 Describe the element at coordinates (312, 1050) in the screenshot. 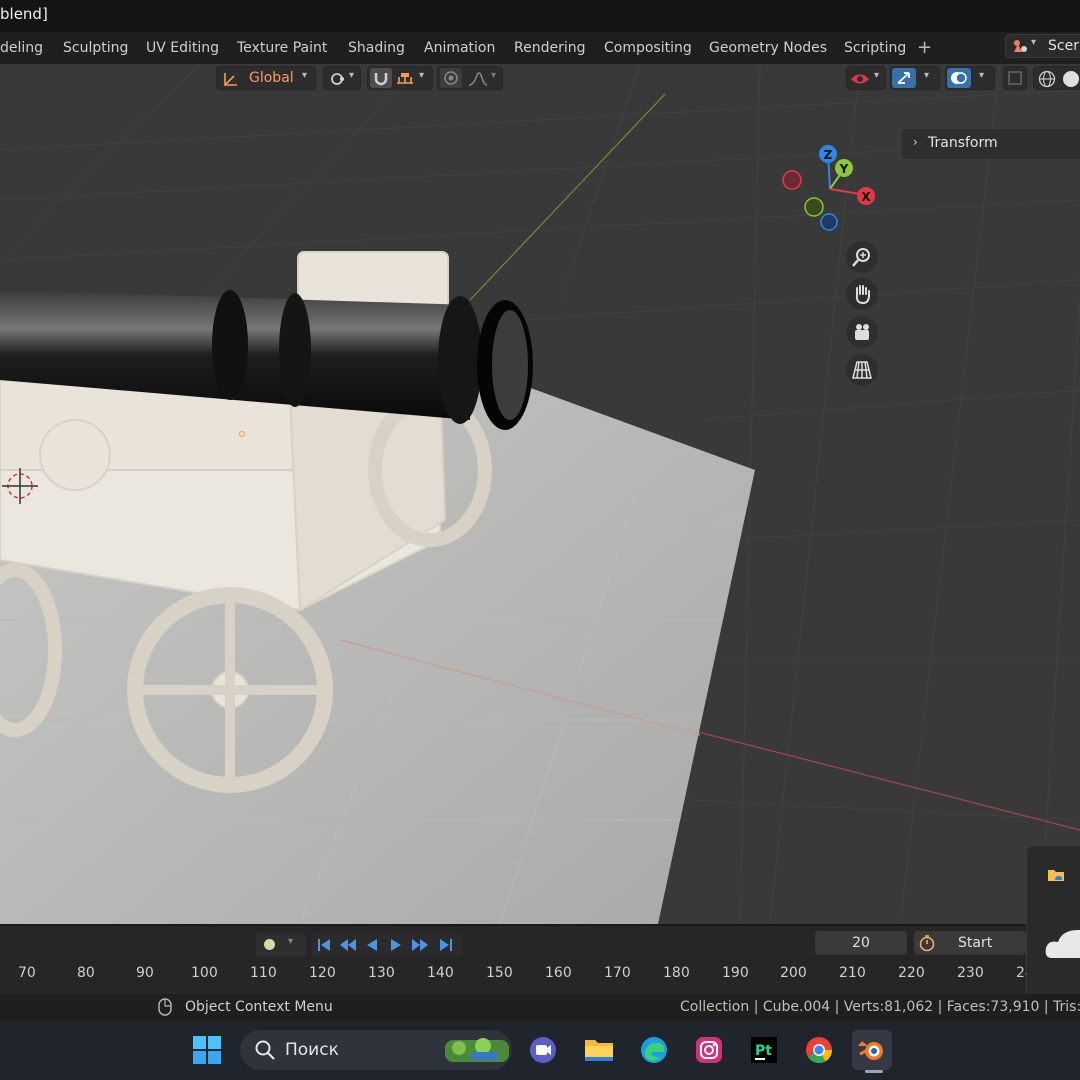

I see `search-placeholder: Поиск` at that location.